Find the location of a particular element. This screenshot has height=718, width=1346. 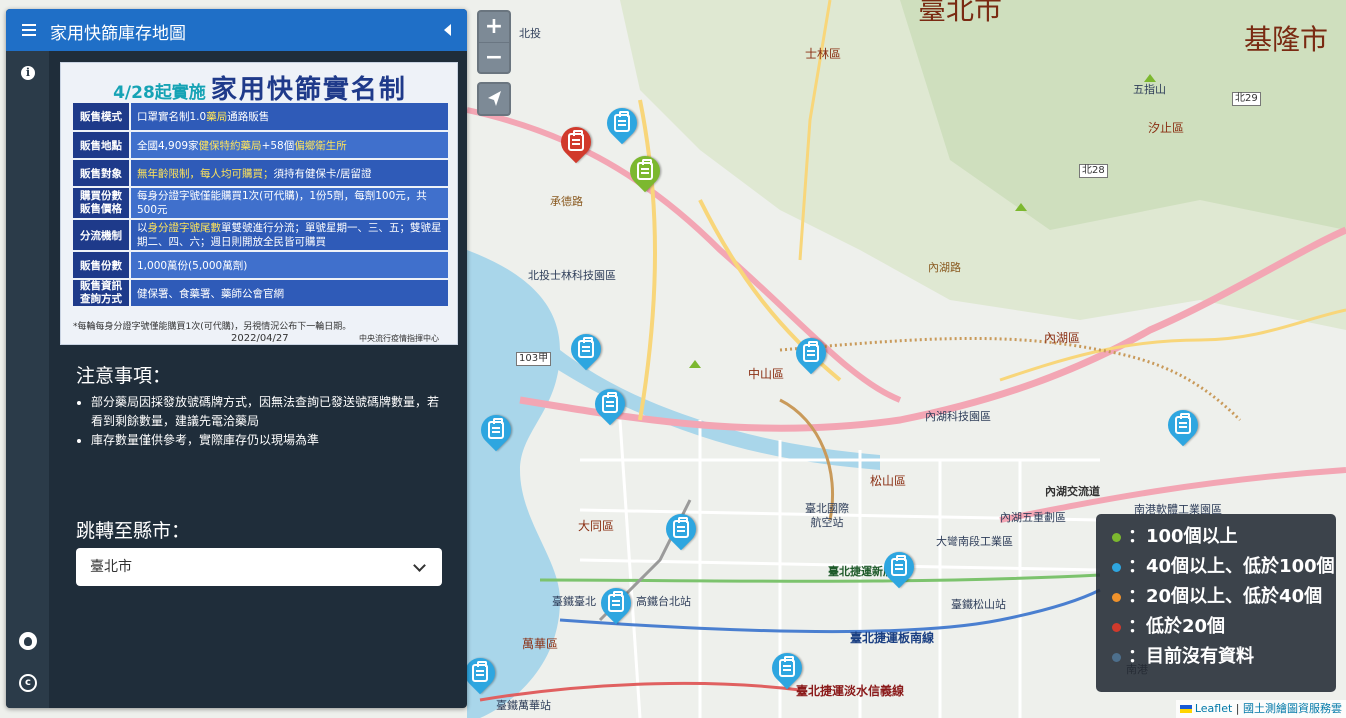

map-label-103: 103甲 is located at coordinates (534, 359).